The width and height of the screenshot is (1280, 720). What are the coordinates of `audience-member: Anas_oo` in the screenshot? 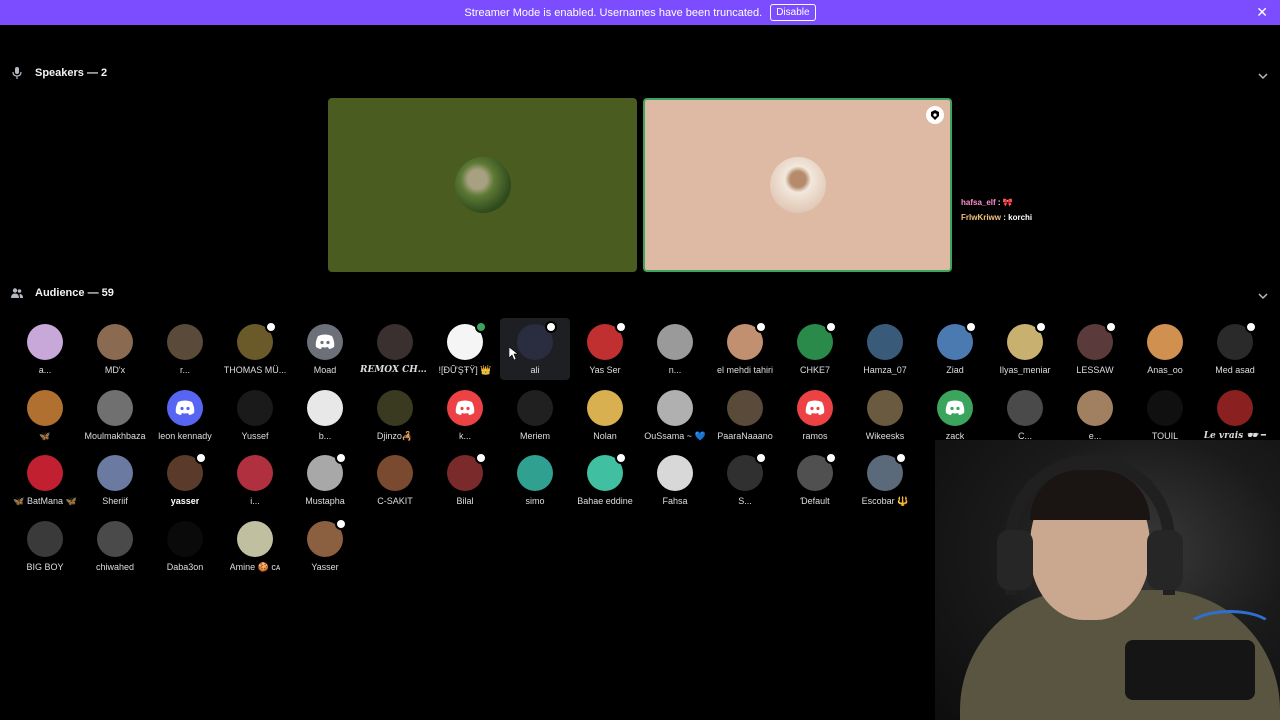 It's located at (1165, 349).